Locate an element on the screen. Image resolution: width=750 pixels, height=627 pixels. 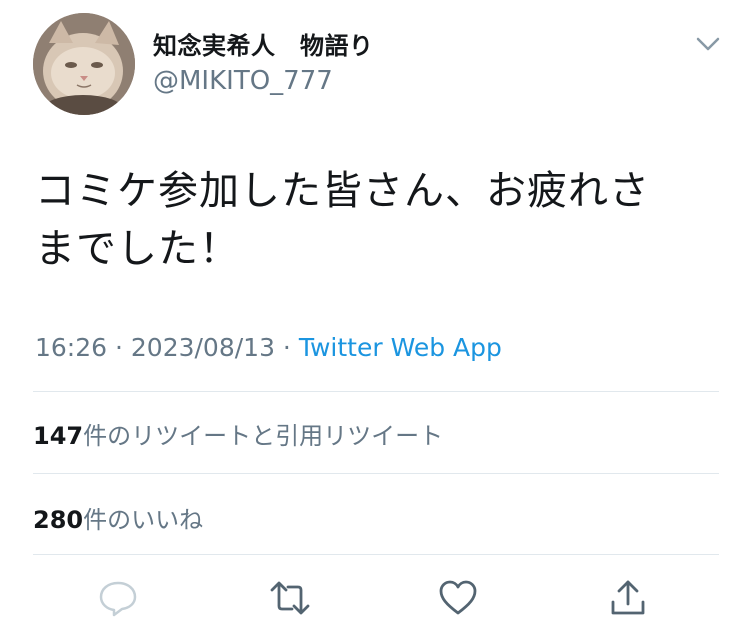
user-handle: @MIKITO_777 is located at coordinates (243, 81).